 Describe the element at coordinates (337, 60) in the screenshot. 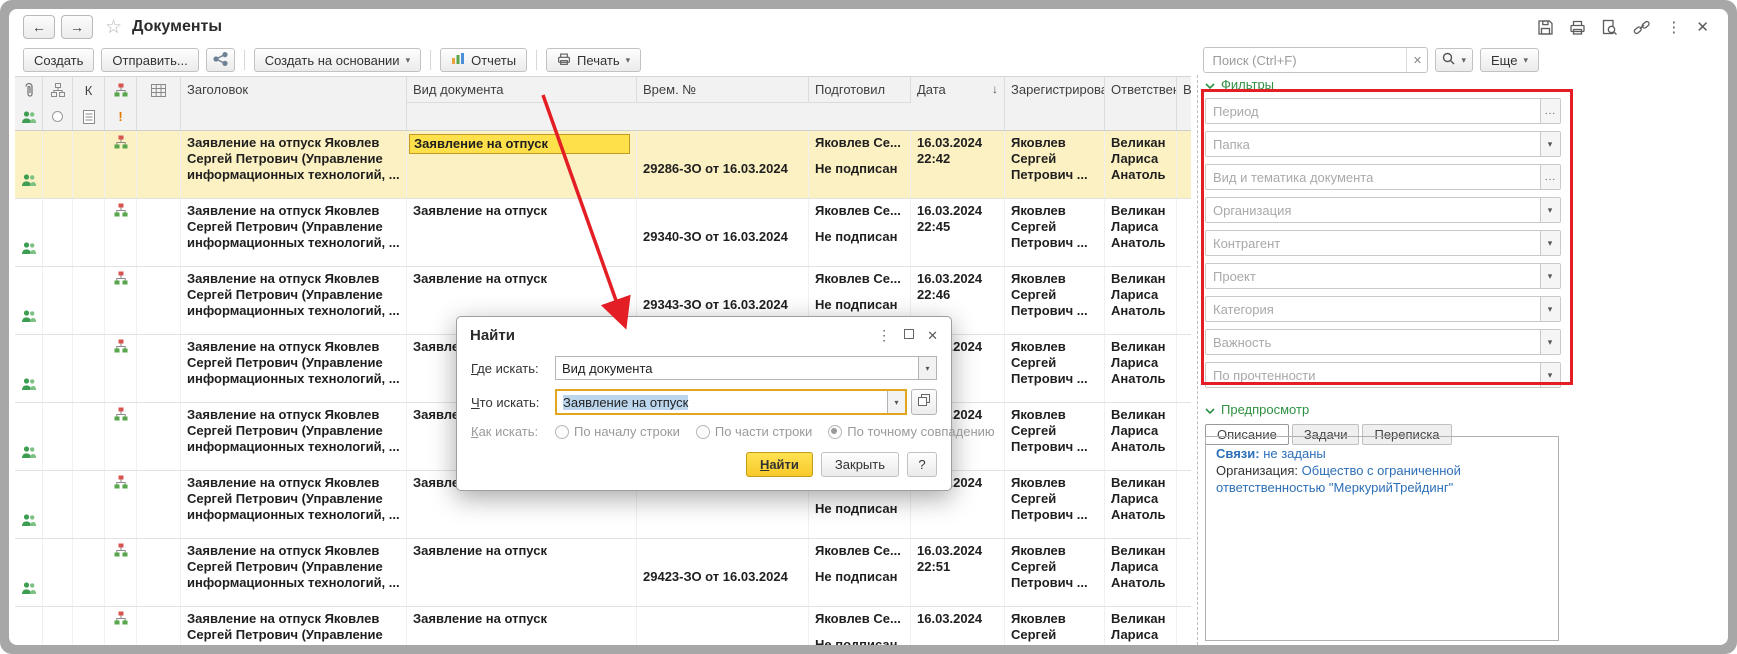

I see `create-based-on-button: Создать на основании ▾` at that location.